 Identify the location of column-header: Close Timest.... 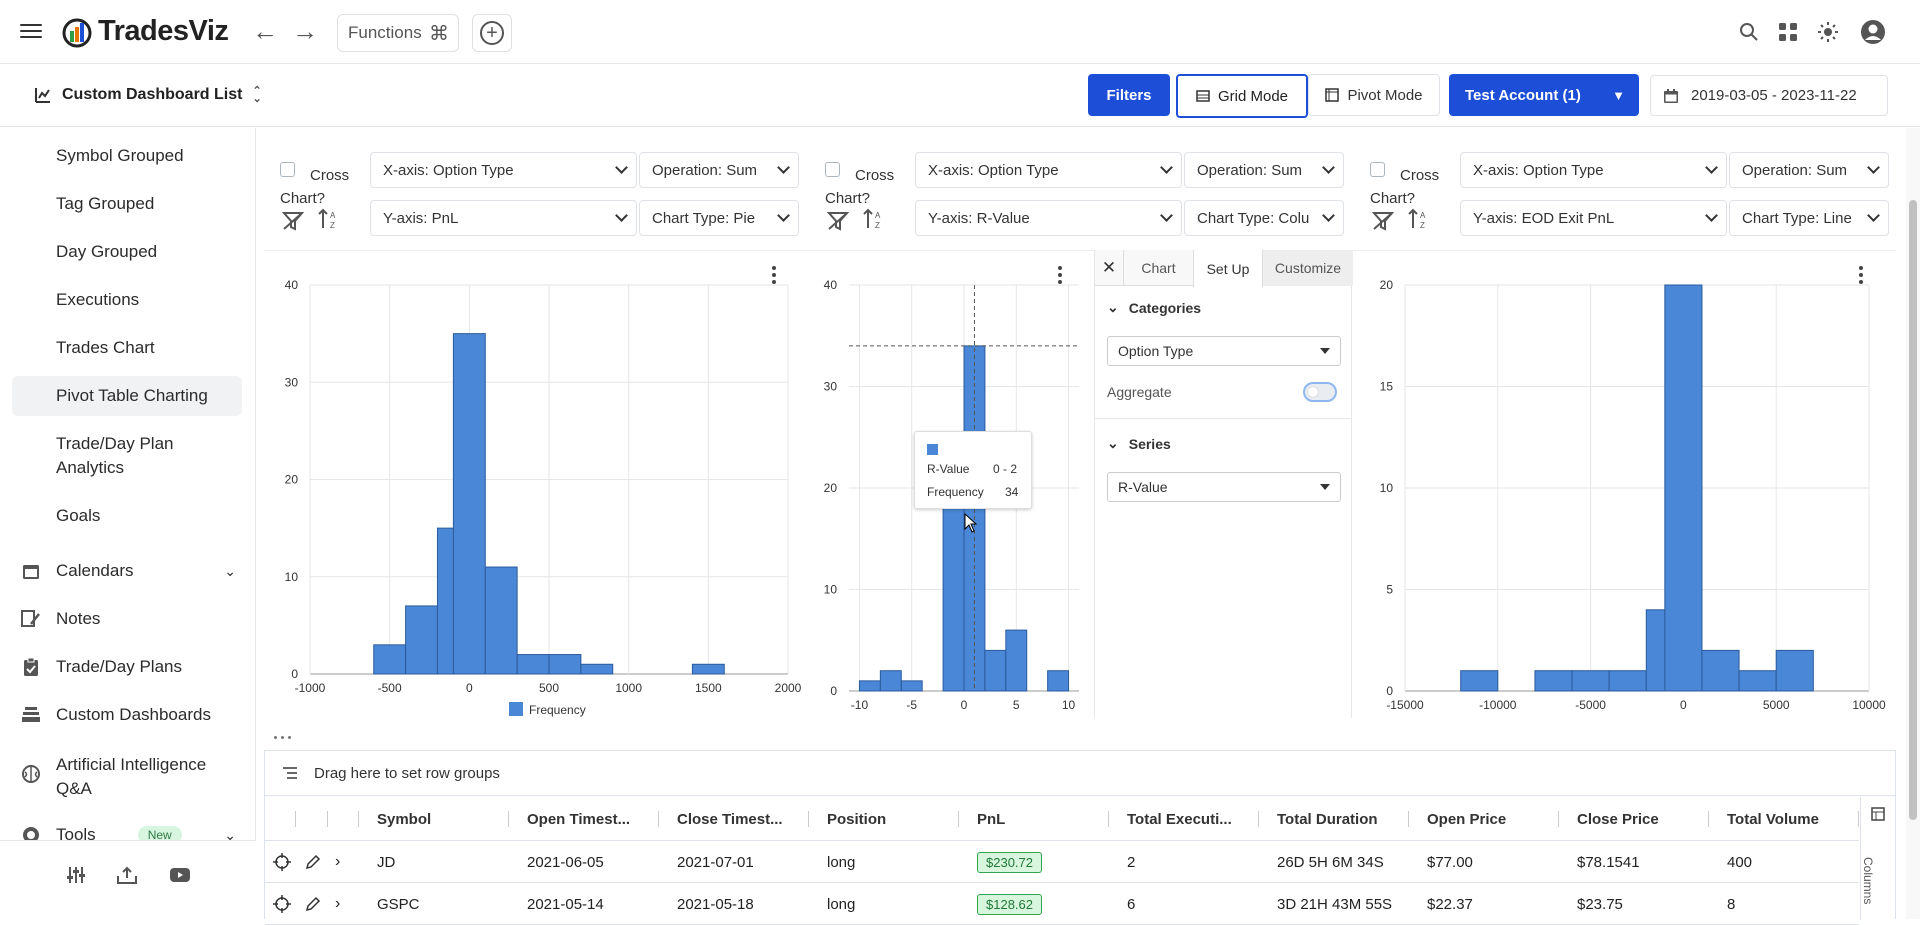
(730, 819).